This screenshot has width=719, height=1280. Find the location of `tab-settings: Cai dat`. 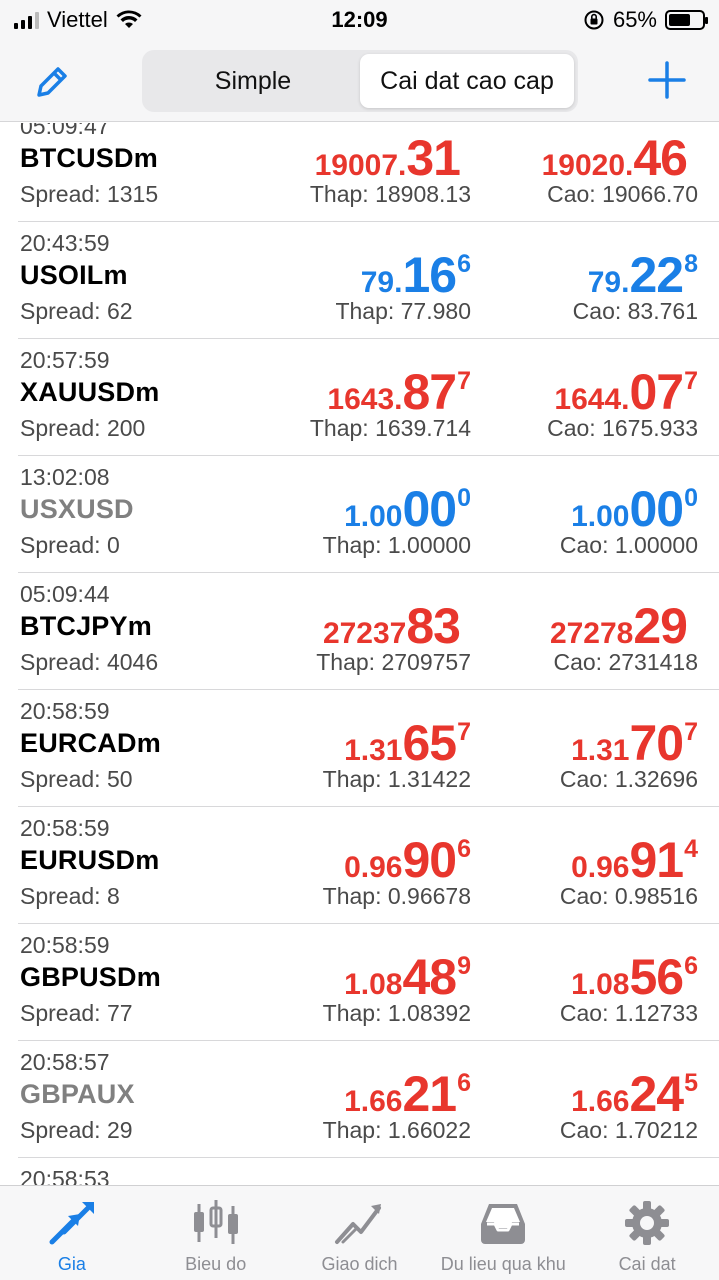

tab-settings: Cai dat is located at coordinates (647, 1233).